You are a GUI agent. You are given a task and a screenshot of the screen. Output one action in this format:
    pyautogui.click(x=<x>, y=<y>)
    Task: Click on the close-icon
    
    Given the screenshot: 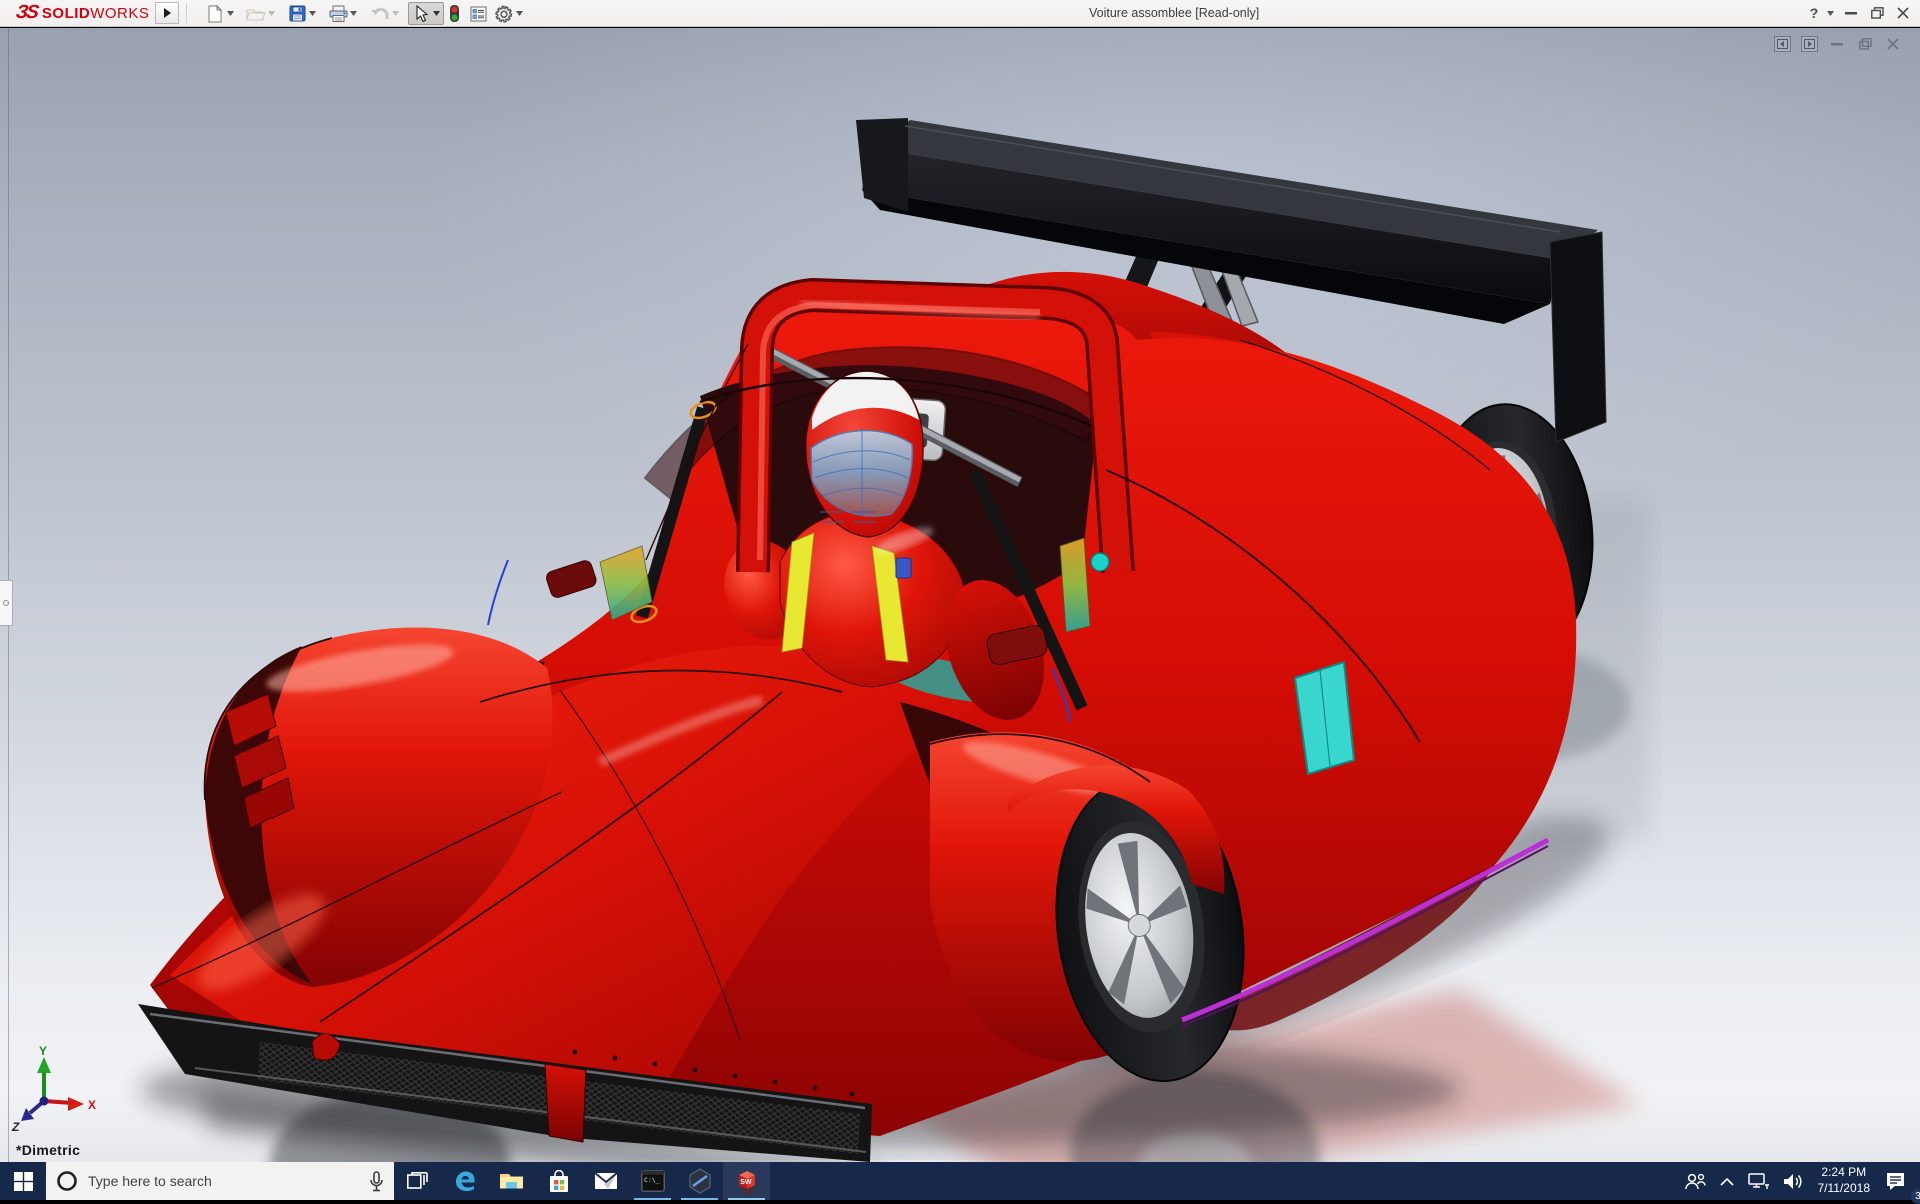 What is the action you would take?
    pyautogui.click(x=1903, y=13)
    